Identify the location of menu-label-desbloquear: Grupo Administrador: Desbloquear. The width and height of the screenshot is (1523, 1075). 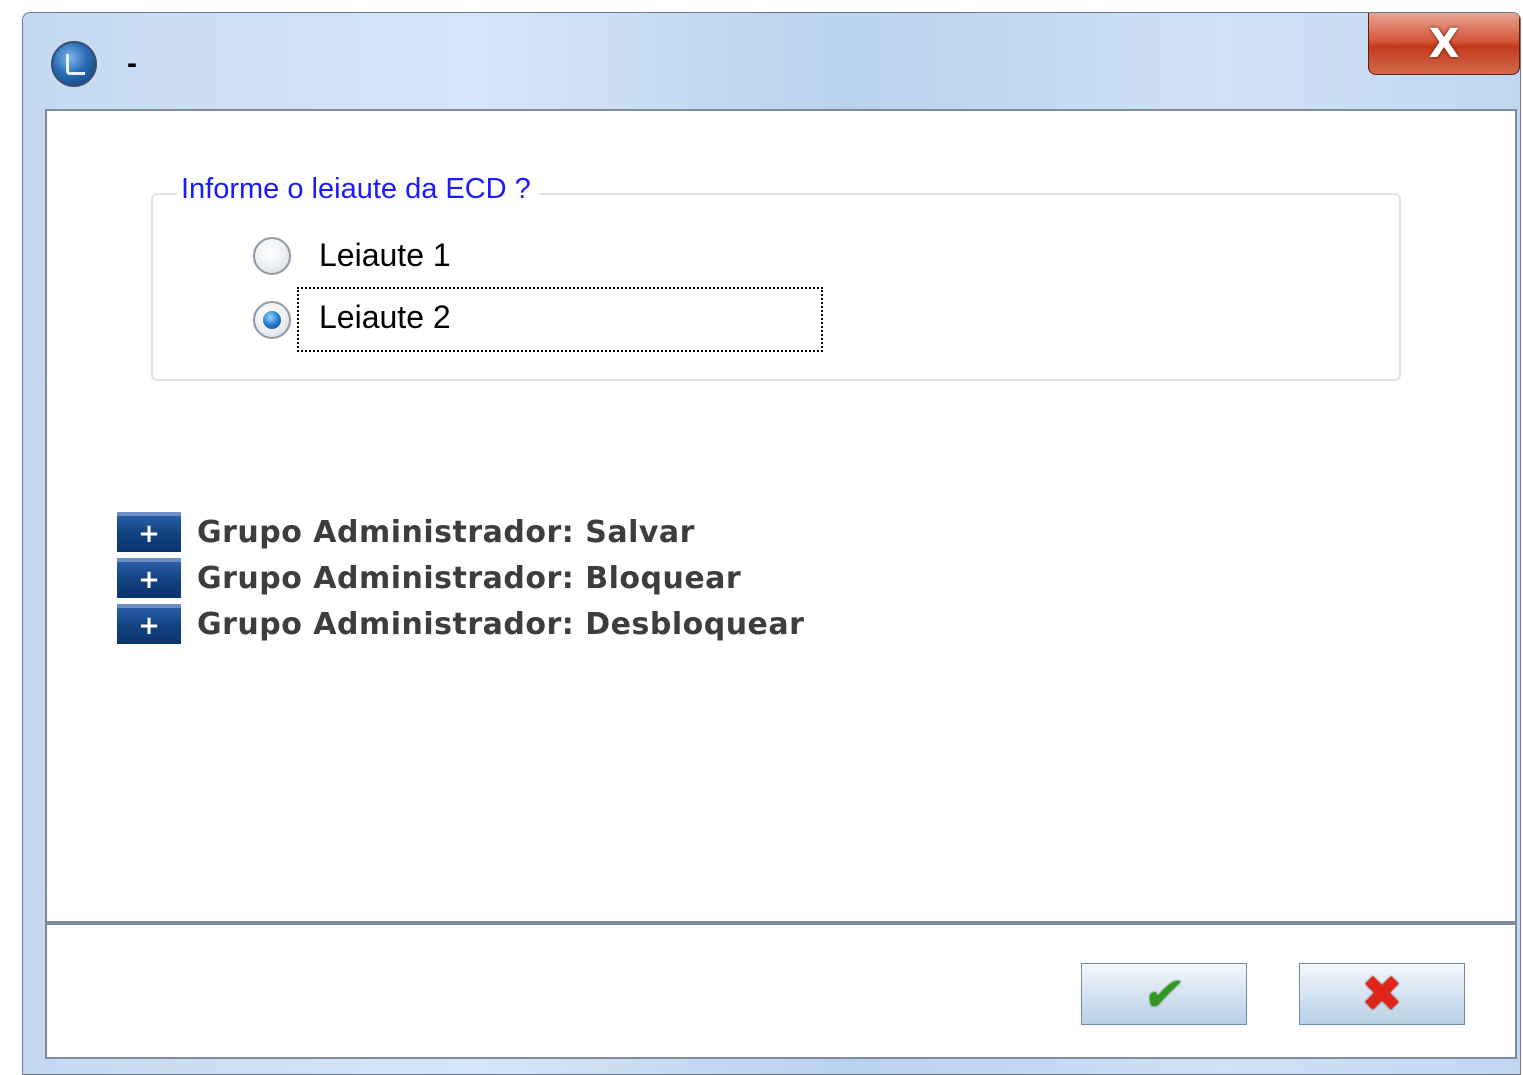
(500, 624).